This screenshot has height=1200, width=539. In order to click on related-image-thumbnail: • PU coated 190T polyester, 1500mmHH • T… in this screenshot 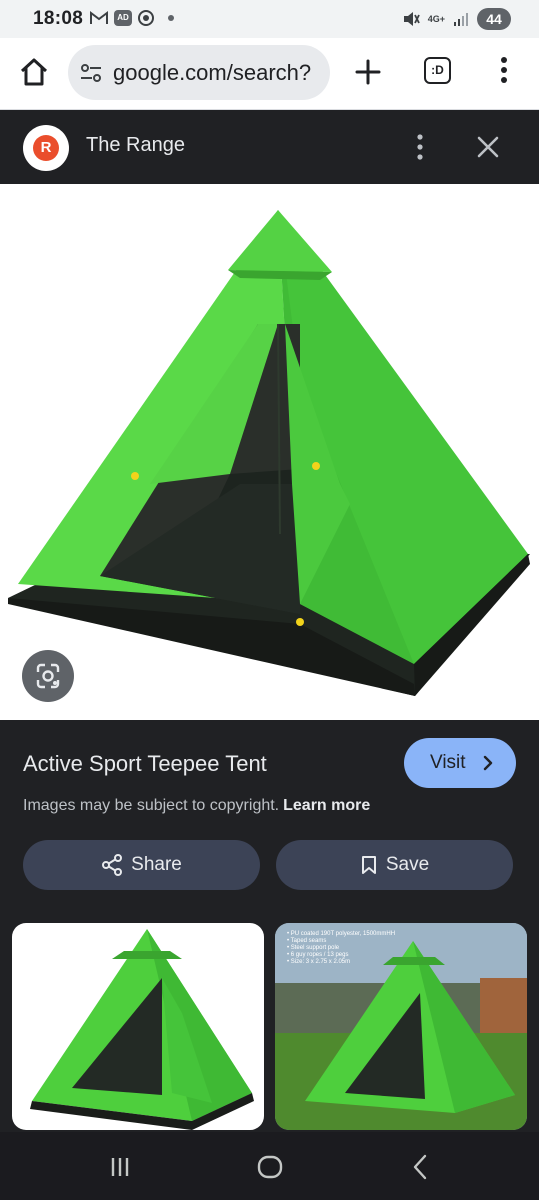, I will do `click(401, 1026)`.